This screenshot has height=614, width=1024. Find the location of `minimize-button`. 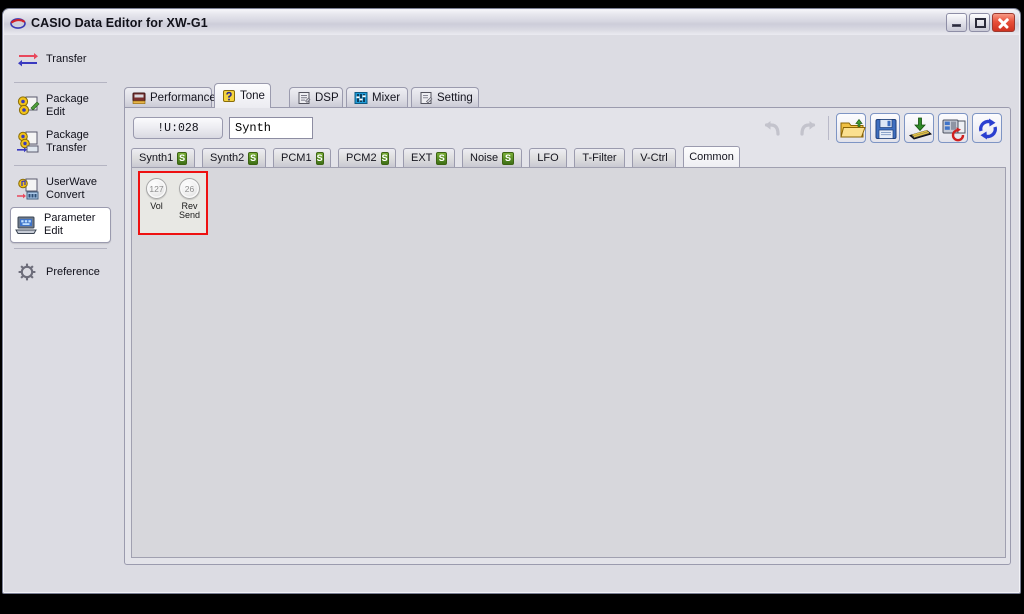

minimize-button is located at coordinates (956, 22).